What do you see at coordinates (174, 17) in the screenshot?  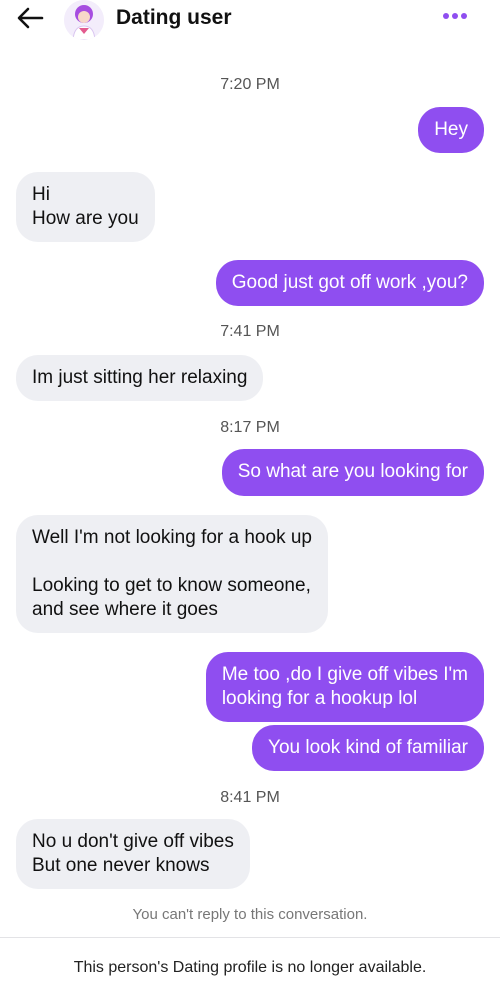 I see `page-title: Dating user` at bounding box center [174, 17].